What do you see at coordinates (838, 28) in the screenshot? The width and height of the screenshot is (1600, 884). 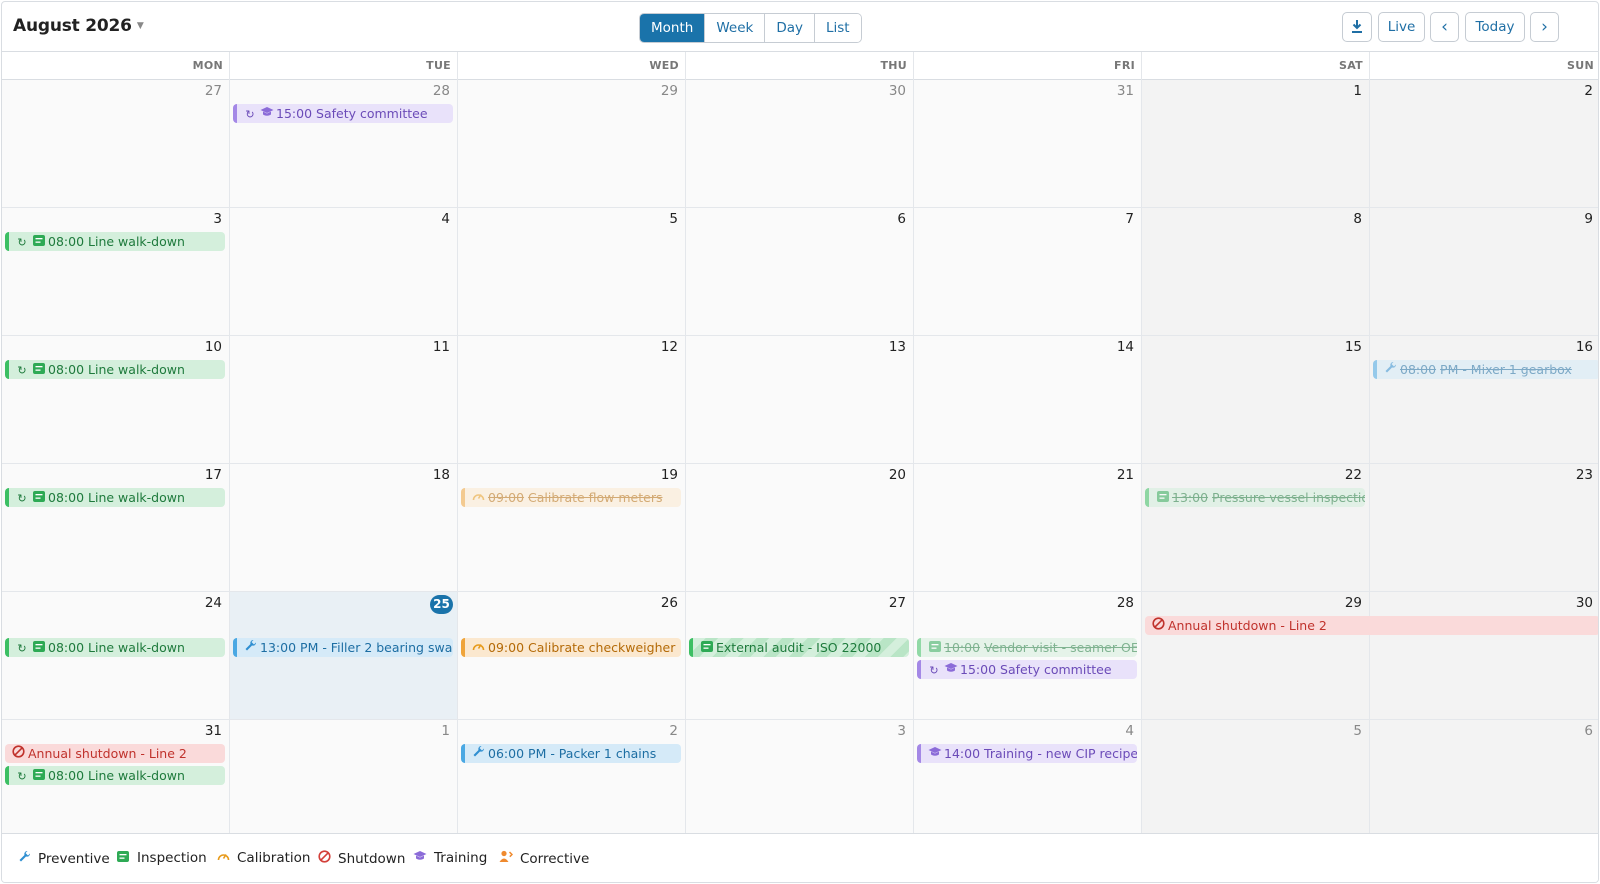 I see `view-list-button: List` at bounding box center [838, 28].